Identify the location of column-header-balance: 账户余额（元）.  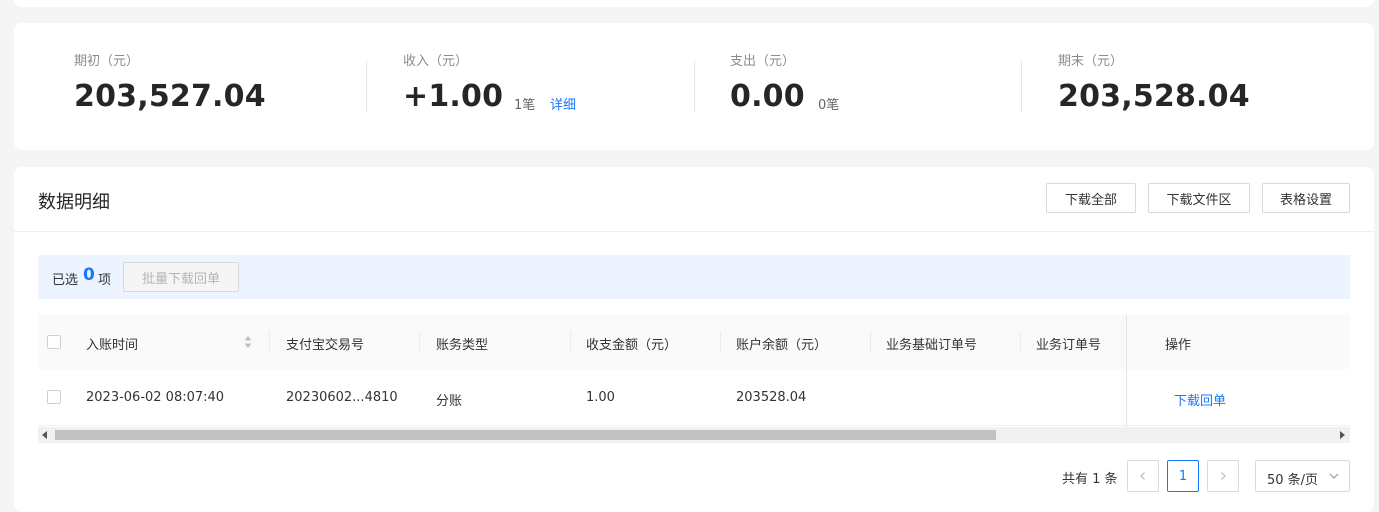
(782, 345).